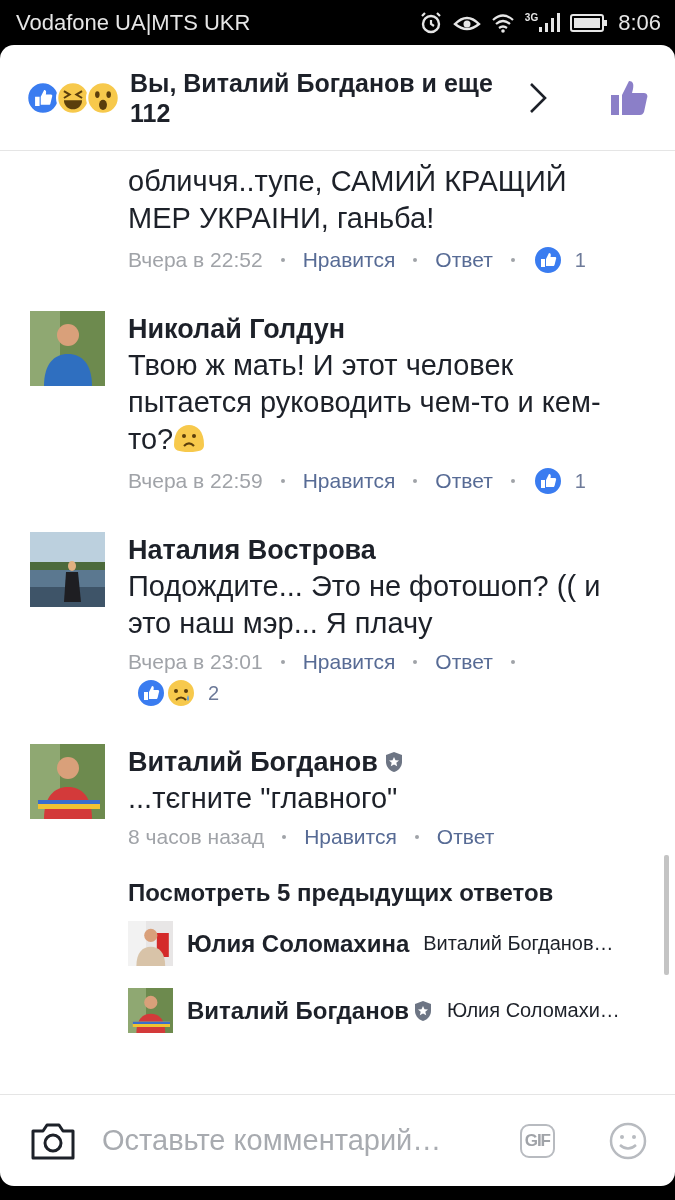  I want to click on clock-time: 8:06, so click(639, 22).